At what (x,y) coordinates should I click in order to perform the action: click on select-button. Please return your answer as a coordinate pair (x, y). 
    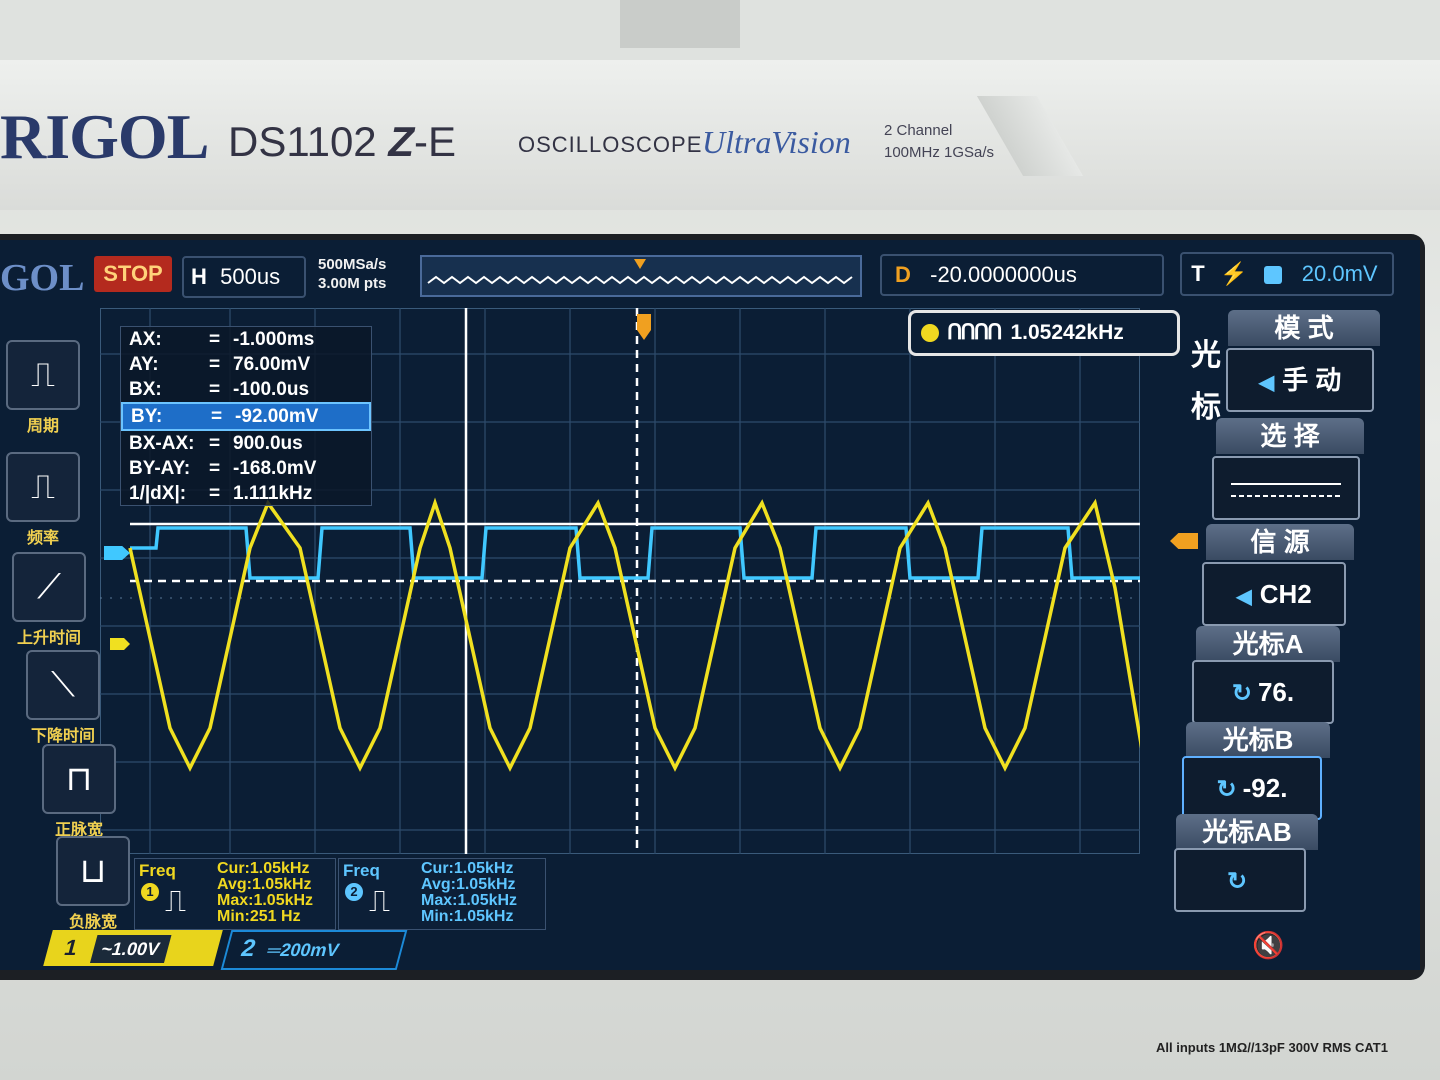
    Looking at the image, I should click on (1286, 488).